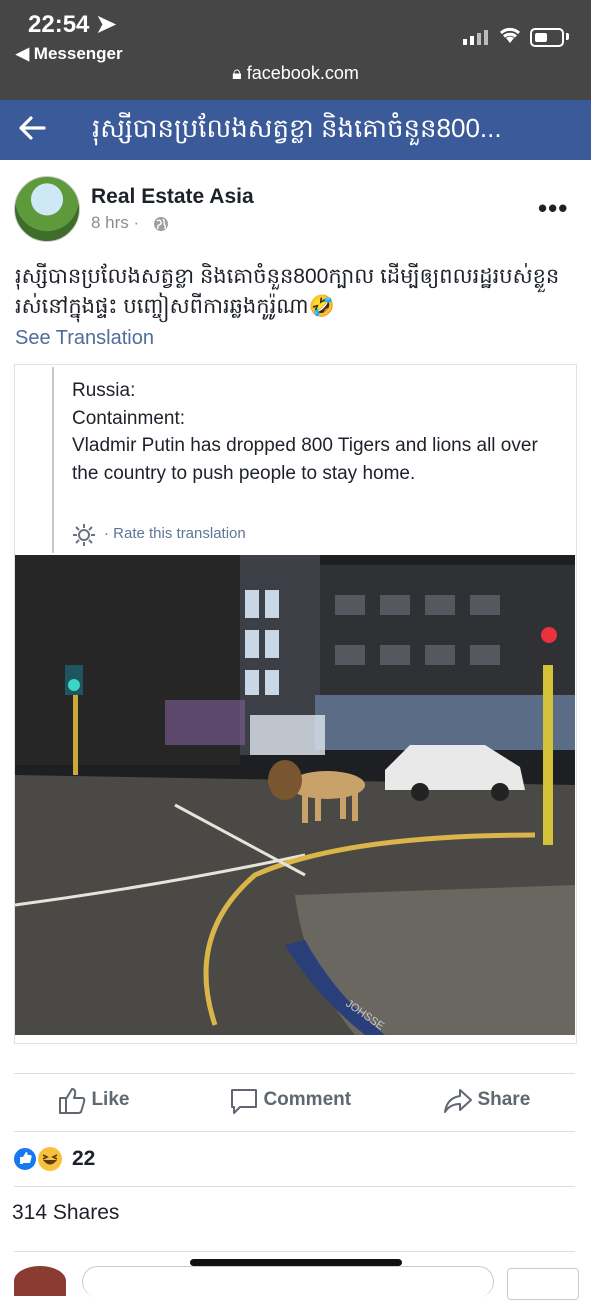 This screenshot has height=1300, width=591. What do you see at coordinates (32, 128) in the screenshot?
I see `back-arrow-icon` at bounding box center [32, 128].